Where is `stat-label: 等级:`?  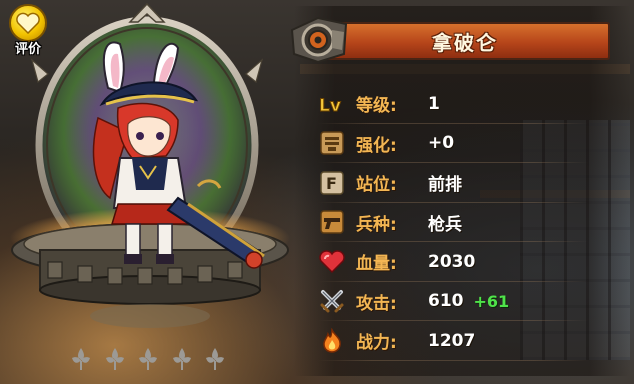
stat-label: 等级: is located at coordinates (376, 106).